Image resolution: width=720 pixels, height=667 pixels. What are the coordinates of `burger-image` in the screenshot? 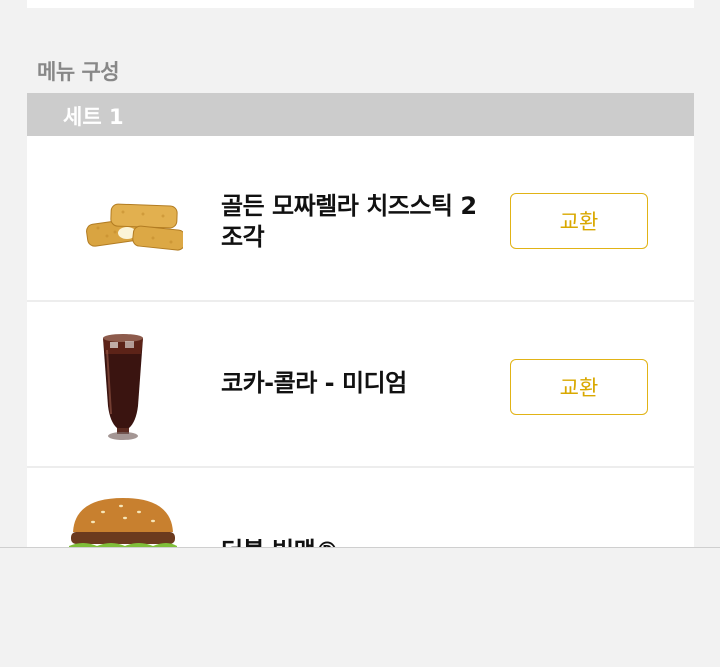 It's located at (123, 519).